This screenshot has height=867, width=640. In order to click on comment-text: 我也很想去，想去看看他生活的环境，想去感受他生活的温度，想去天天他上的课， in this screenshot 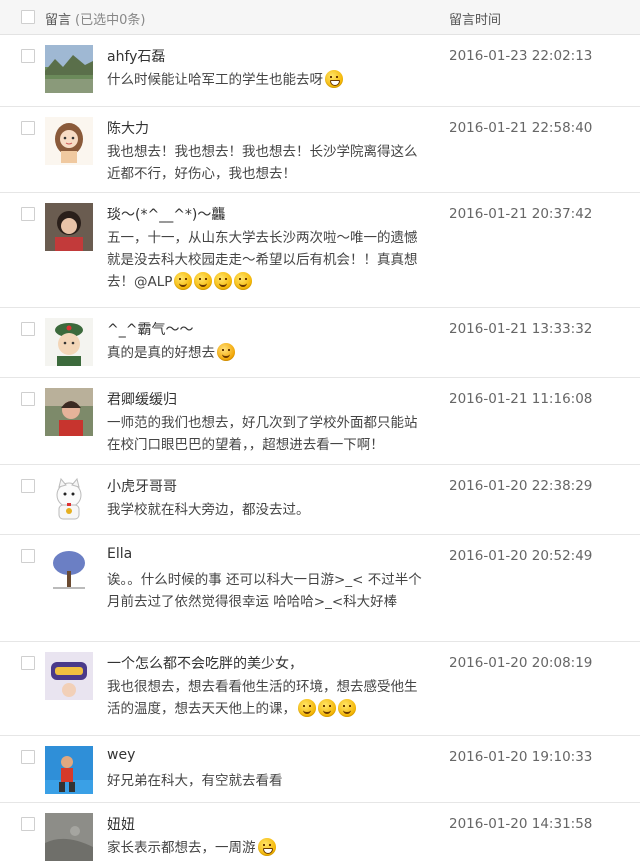, I will do `click(262, 698)`.